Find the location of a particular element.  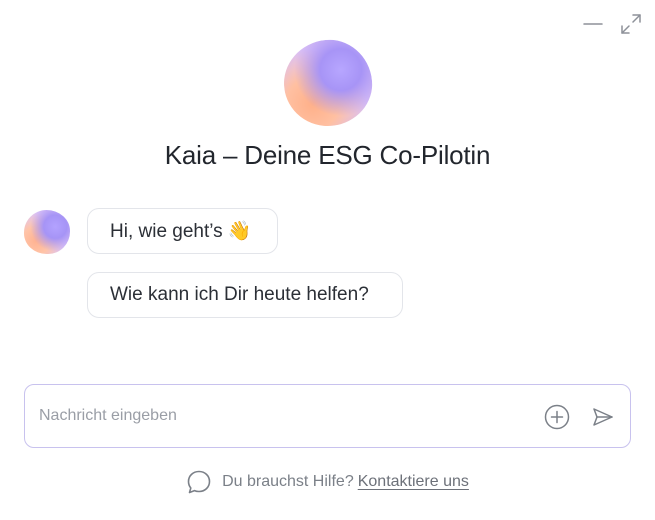

plus-circle-icon is located at coordinates (557, 417).